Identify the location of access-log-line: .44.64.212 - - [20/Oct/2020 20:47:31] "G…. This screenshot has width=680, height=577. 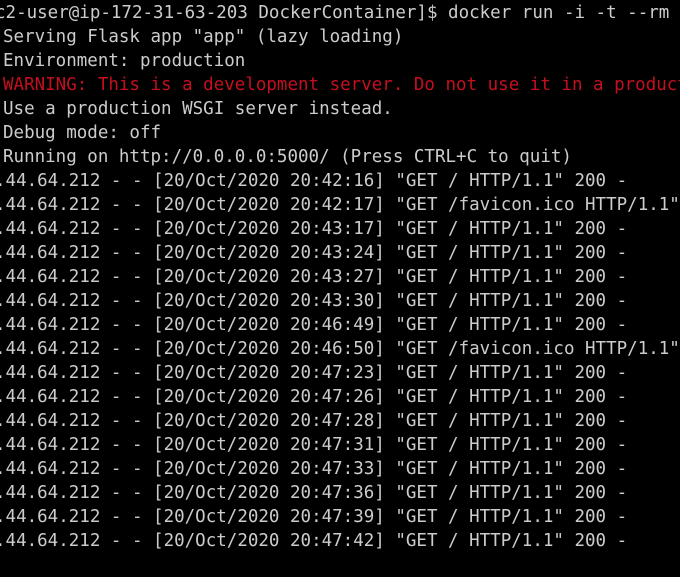
(314, 445).